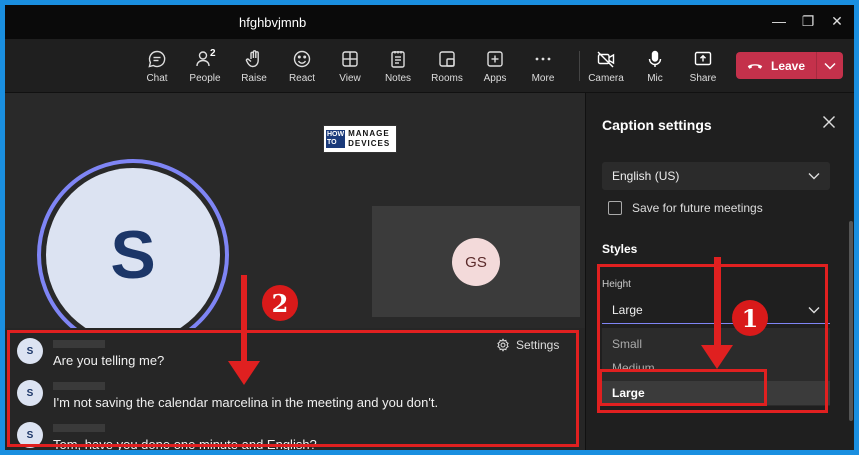 Image resolution: width=859 pixels, height=455 pixels. Describe the element at coordinates (244, 373) in the screenshot. I see `annotation-arrow-2-head` at that location.